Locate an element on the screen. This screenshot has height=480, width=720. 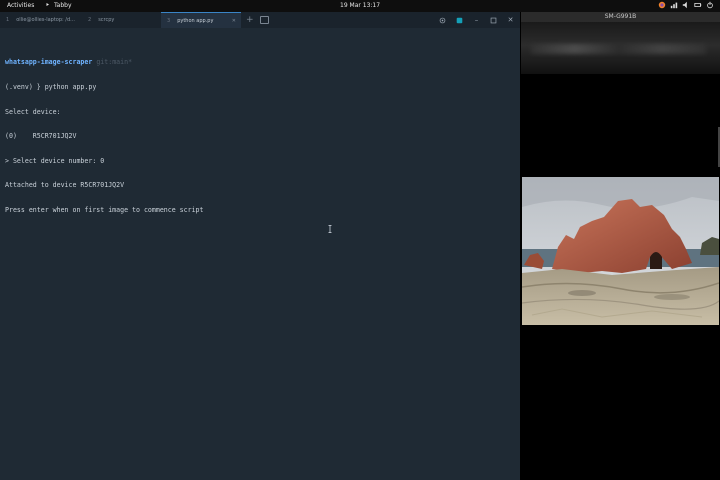
photo-view is located at coordinates (620, 251).